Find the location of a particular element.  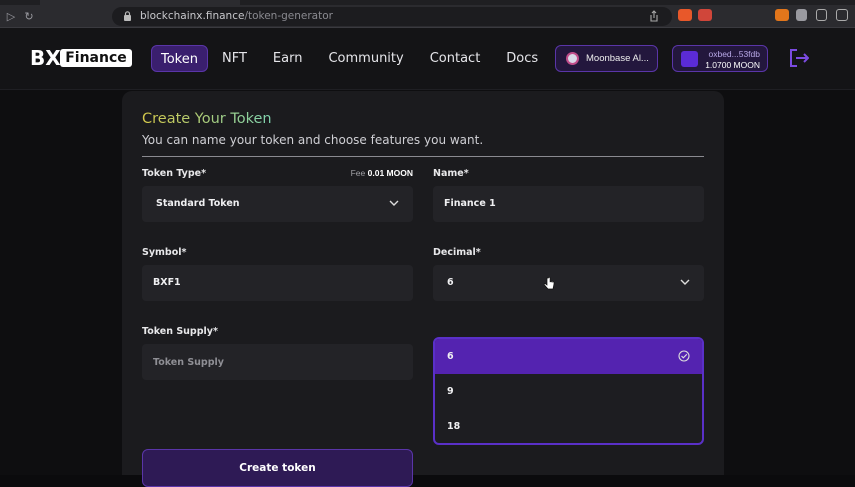

decimal-dropdown: 6 9 18 is located at coordinates (568, 391).